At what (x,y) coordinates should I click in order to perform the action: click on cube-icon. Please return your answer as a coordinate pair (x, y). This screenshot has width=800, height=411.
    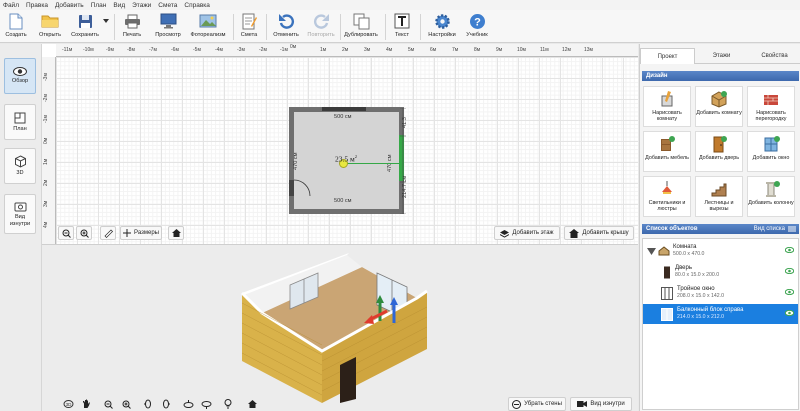
    Looking at the image, I should click on (20, 161).